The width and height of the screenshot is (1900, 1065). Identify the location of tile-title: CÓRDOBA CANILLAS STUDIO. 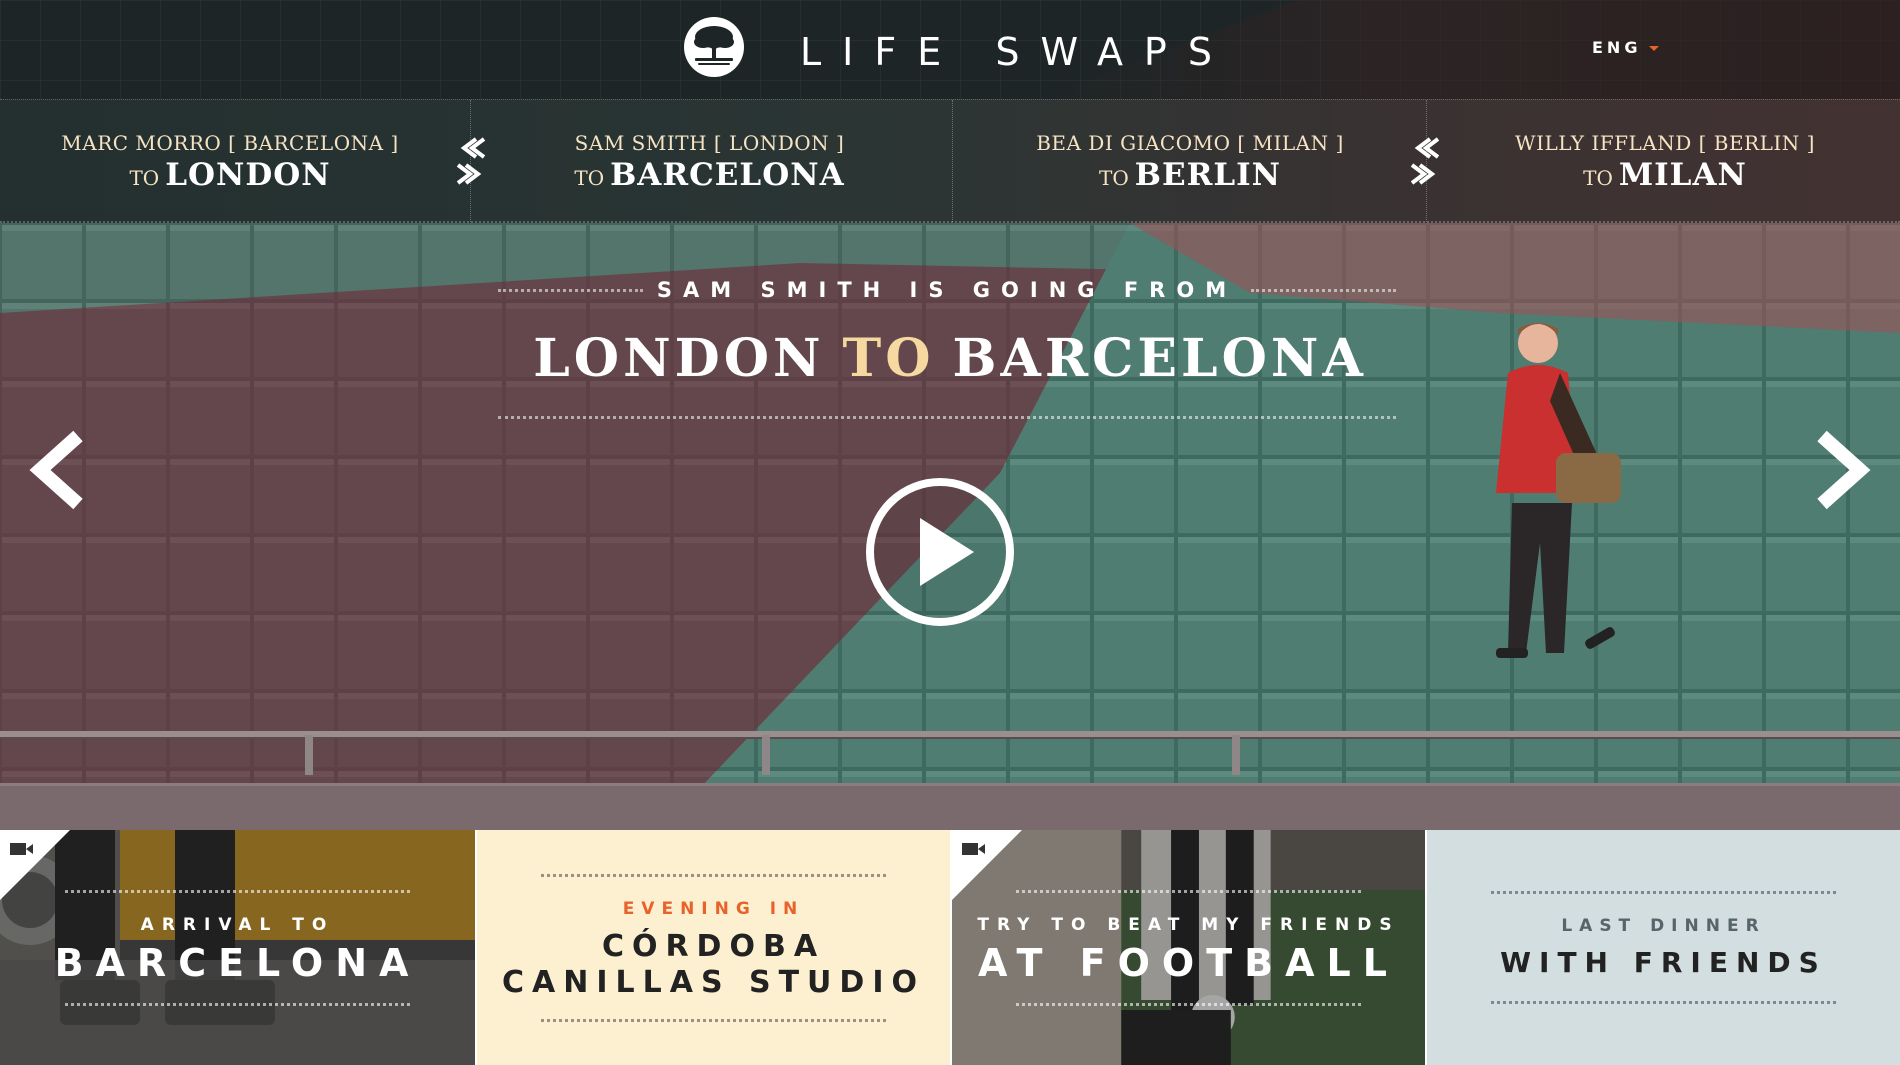
(713, 965).